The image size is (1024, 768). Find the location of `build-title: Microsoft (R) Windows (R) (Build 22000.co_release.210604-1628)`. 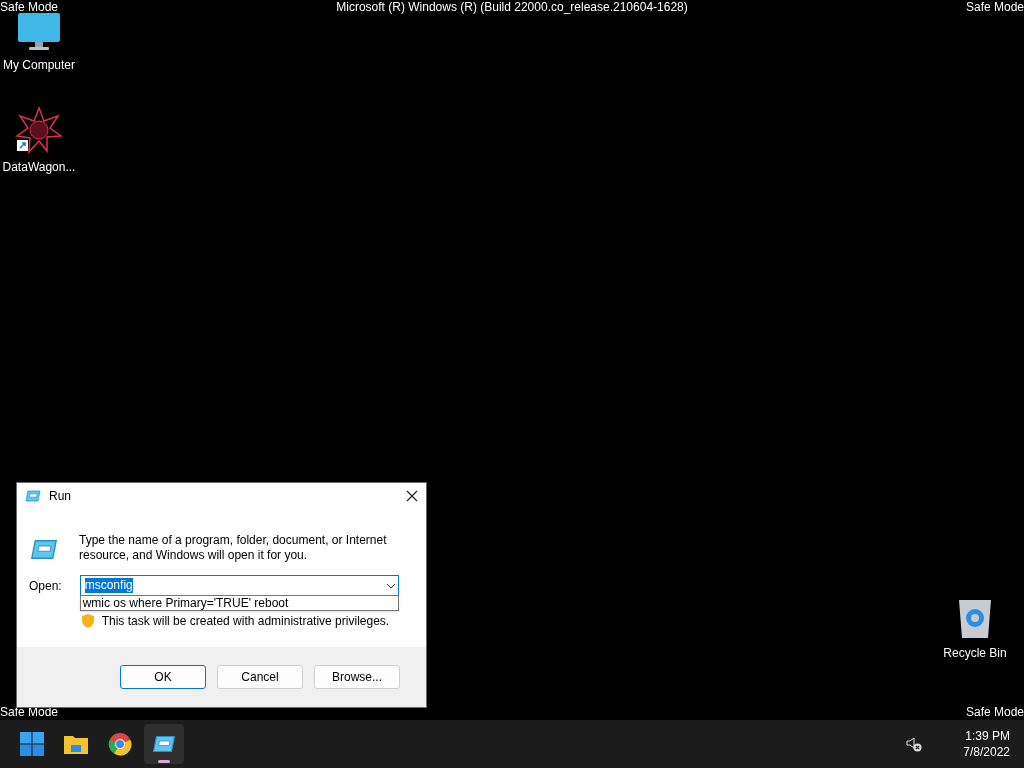

build-title: Microsoft (R) Windows (R) (Build 22000.co_release.210604-1628) is located at coordinates (512, 7).